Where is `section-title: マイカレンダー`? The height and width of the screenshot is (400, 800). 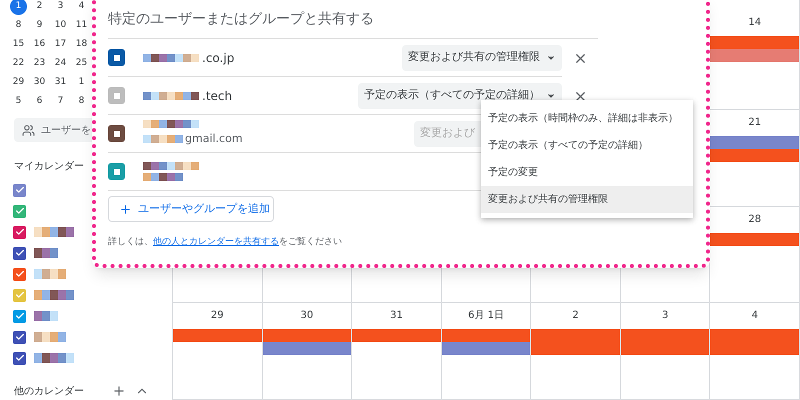
section-title: マイカレンダー is located at coordinates (49, 167).